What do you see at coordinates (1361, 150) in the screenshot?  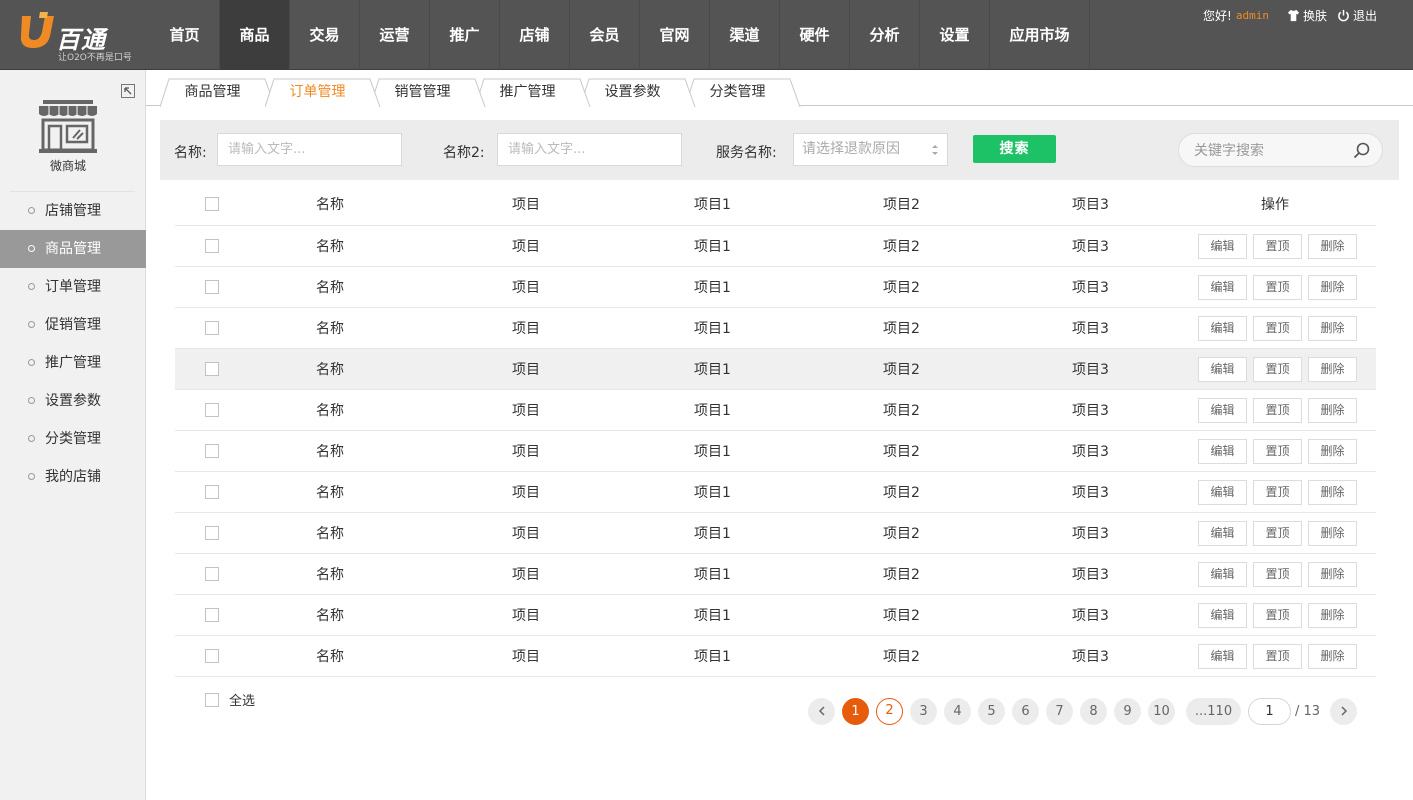 I see `search-icon` at bounding box center [1361, 150].